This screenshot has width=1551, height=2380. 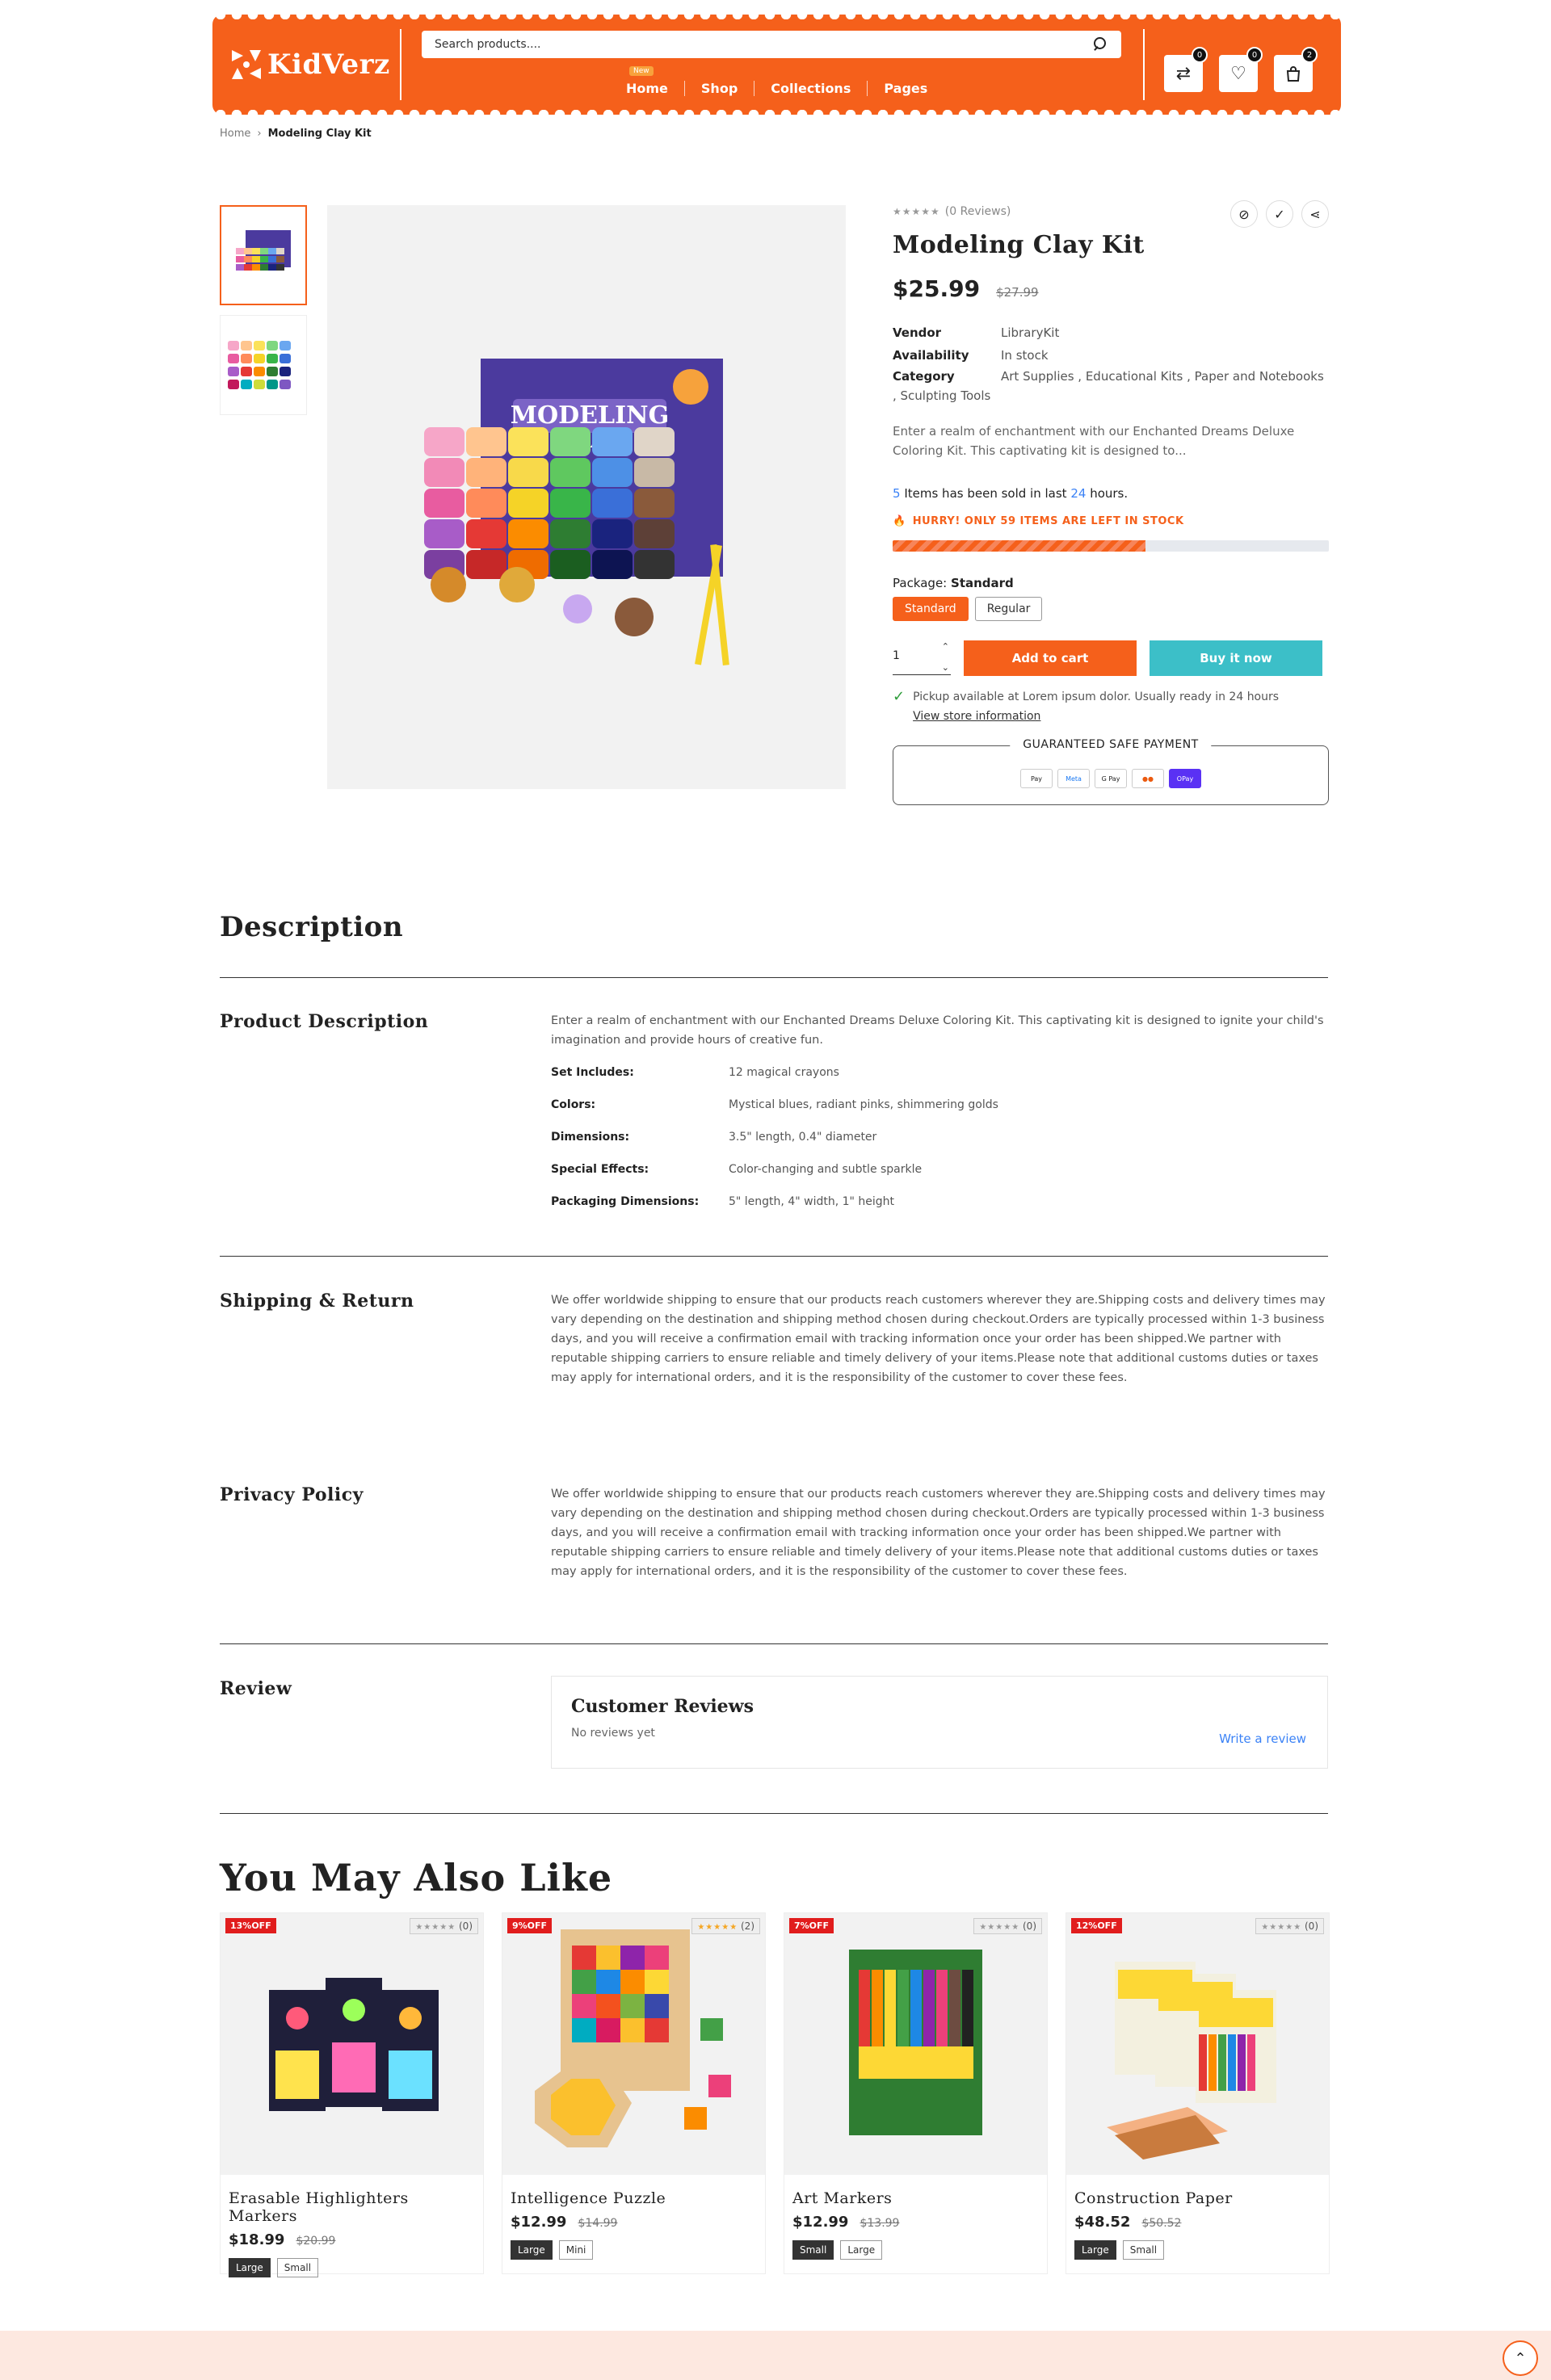 What do you see at coordinates (916, 2198) in the screenshot?
I see `product-card-name: Art Markers` at bounding box center [916, 2198].